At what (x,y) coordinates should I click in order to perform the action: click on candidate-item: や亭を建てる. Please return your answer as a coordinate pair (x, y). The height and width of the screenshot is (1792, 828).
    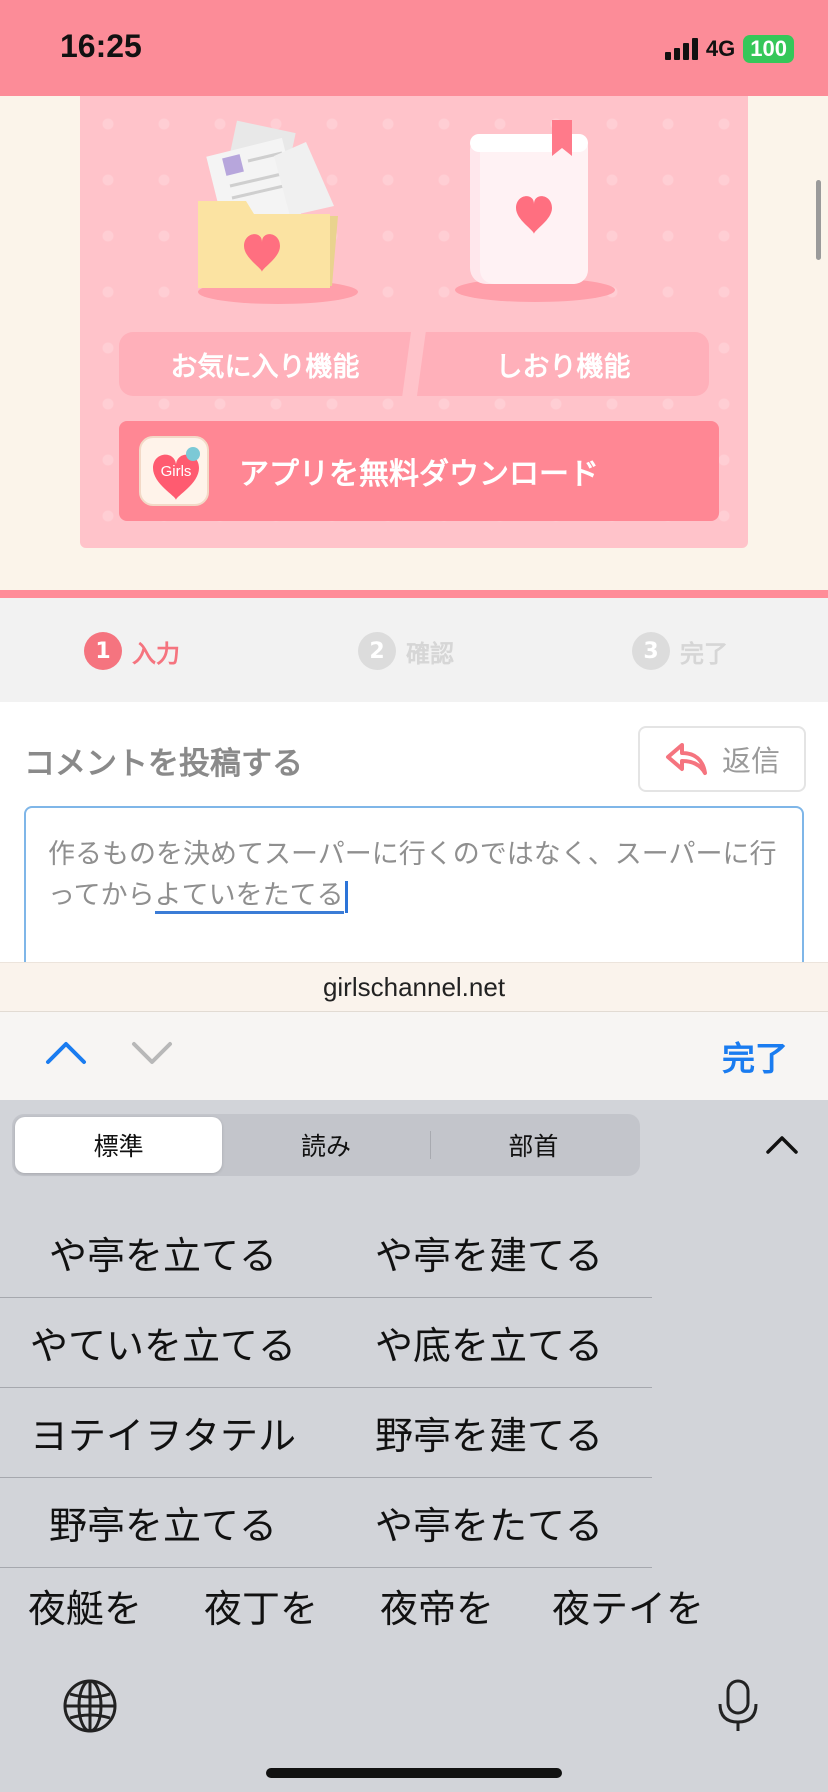
    Looking at the image, I should click on (489, 1252).